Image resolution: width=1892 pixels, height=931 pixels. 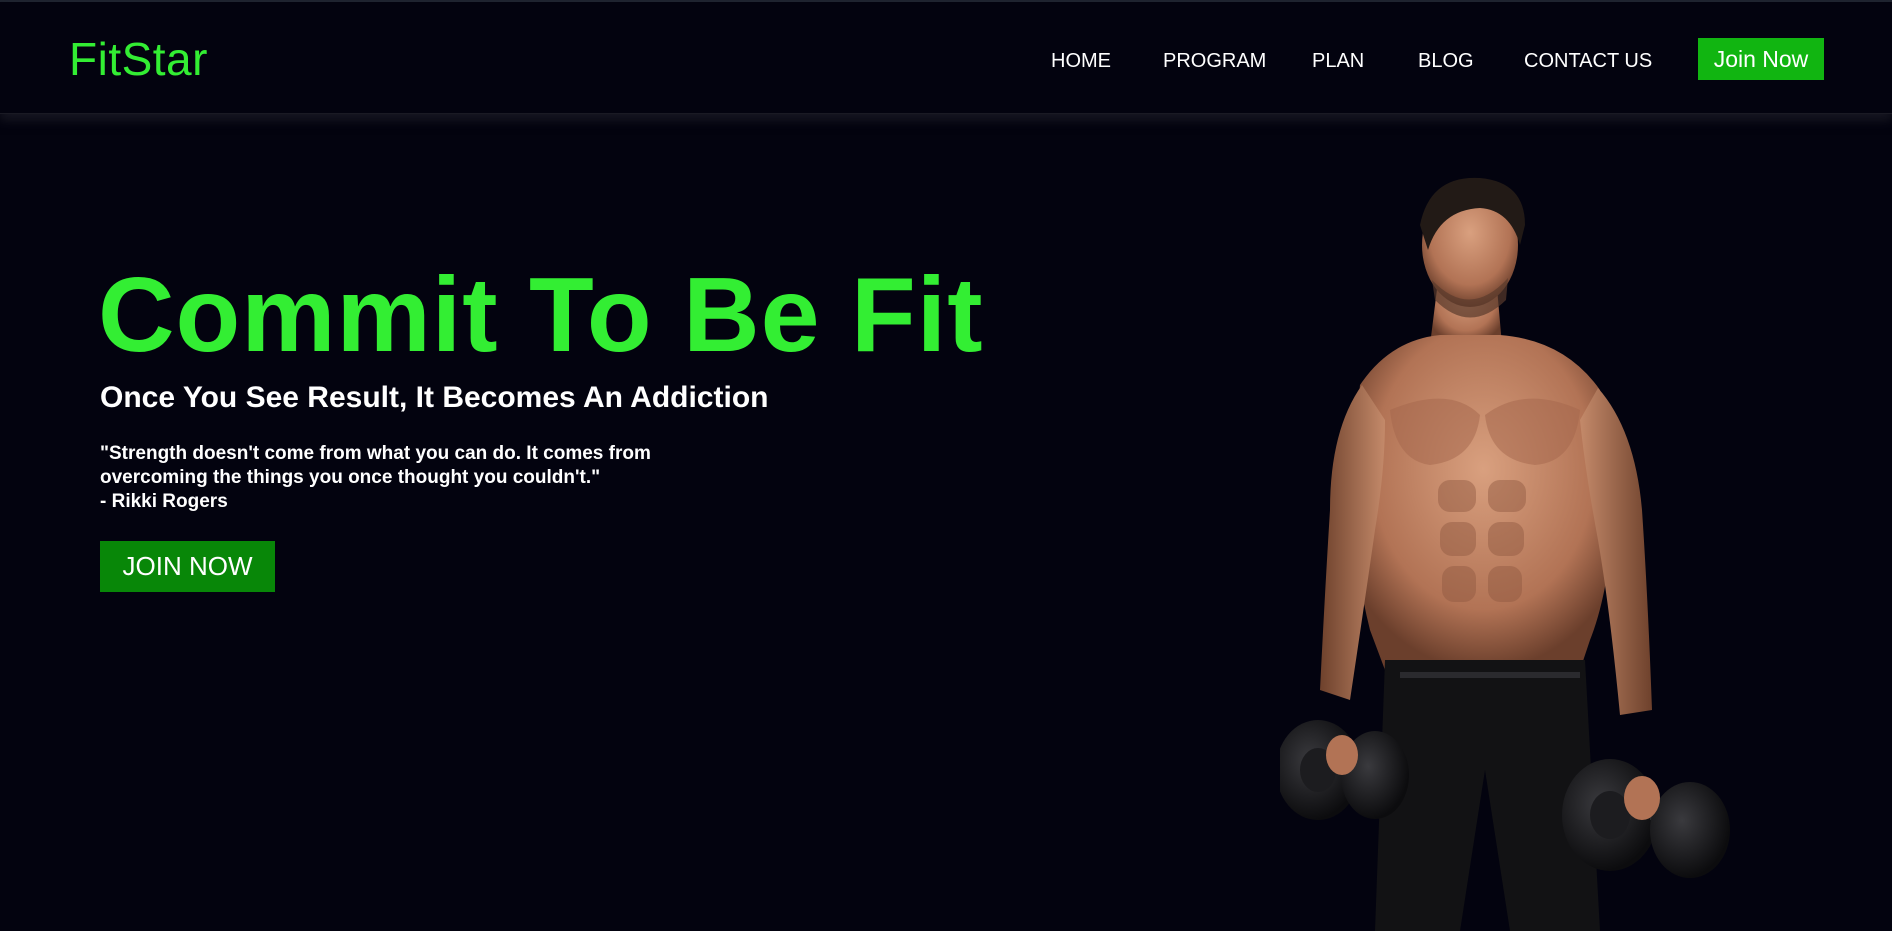 What do you see at coordinates (541, 315) in the screenshot?
I see `hero-title: Commit To Be Fit` at bounding box center [541, 315].